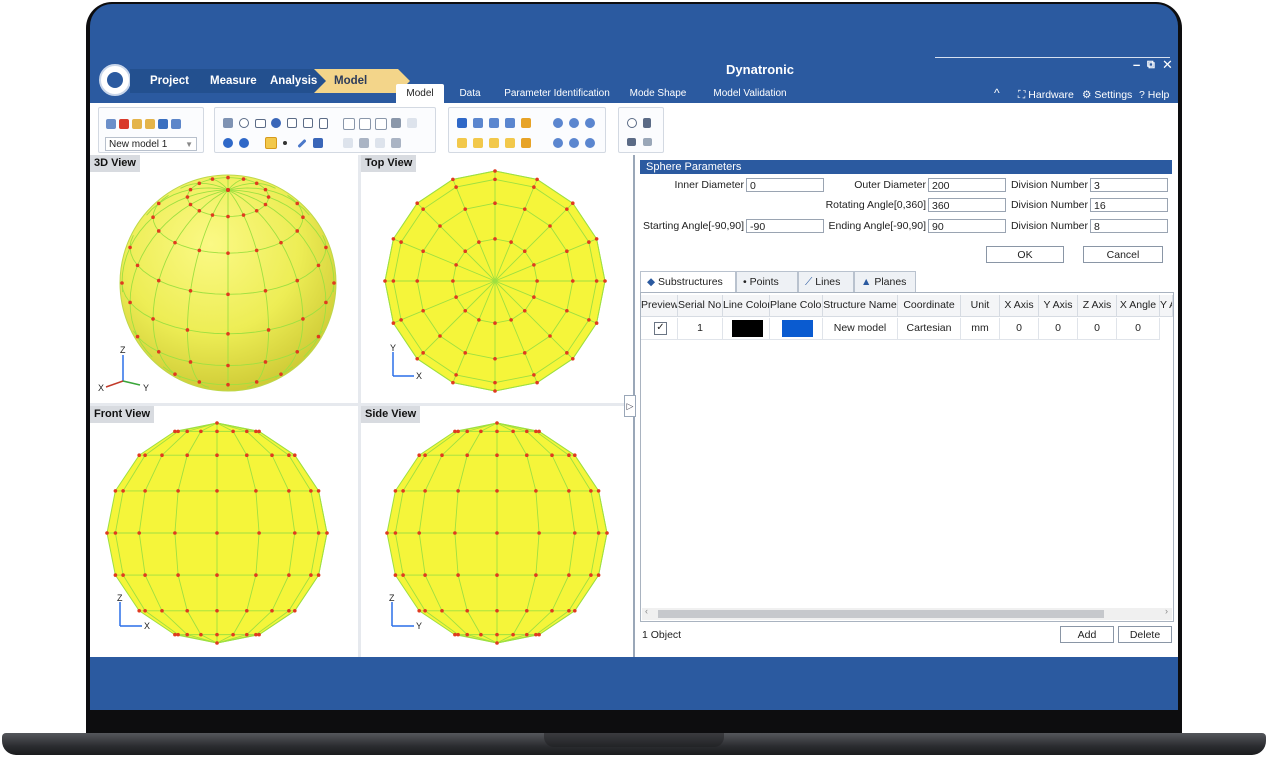 This screenshot has width=1268, height=772. I want to click on align-icon, so click(349, 124).